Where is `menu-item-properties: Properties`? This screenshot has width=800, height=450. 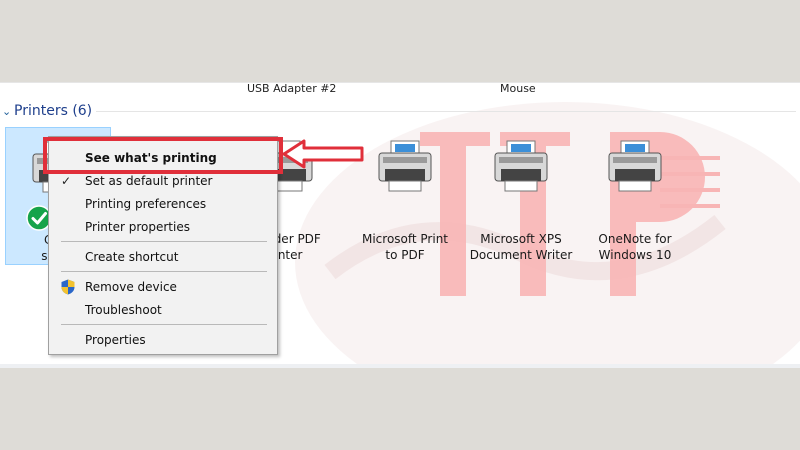 menu-item-properties: Properties is located at coordinates (163, 340).